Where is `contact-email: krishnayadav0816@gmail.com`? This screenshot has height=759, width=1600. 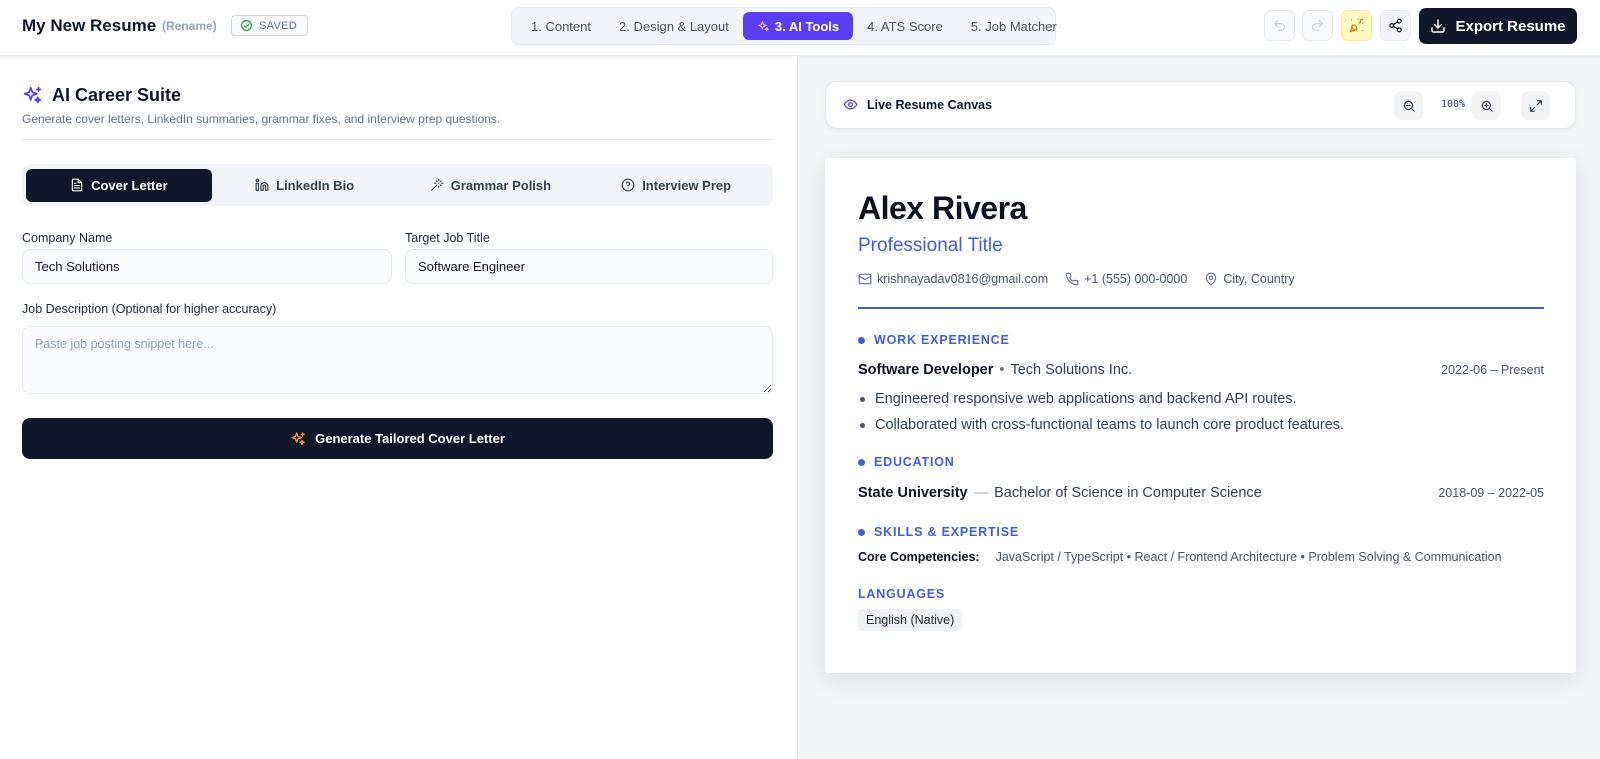
contact-email: krishnayadav0816@gmail.com is located at coordinates (953, 279).